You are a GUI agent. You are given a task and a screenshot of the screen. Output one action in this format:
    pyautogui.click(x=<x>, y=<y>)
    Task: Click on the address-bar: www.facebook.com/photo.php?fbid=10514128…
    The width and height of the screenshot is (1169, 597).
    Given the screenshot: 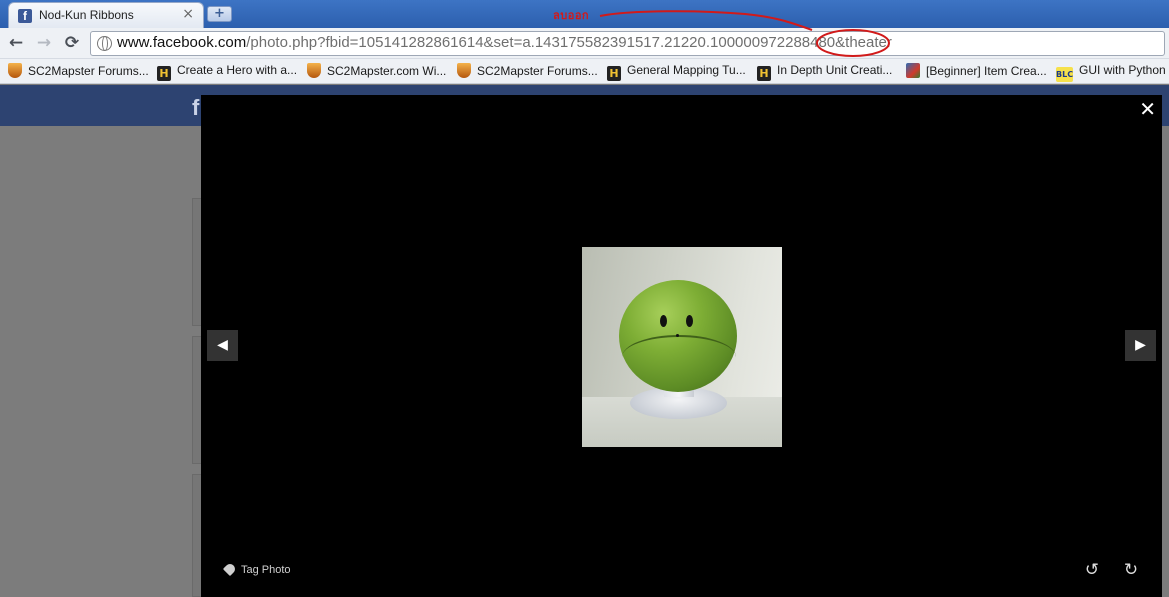 What is the action you would take?
    pyautogui.click(x=627, y=43)
    